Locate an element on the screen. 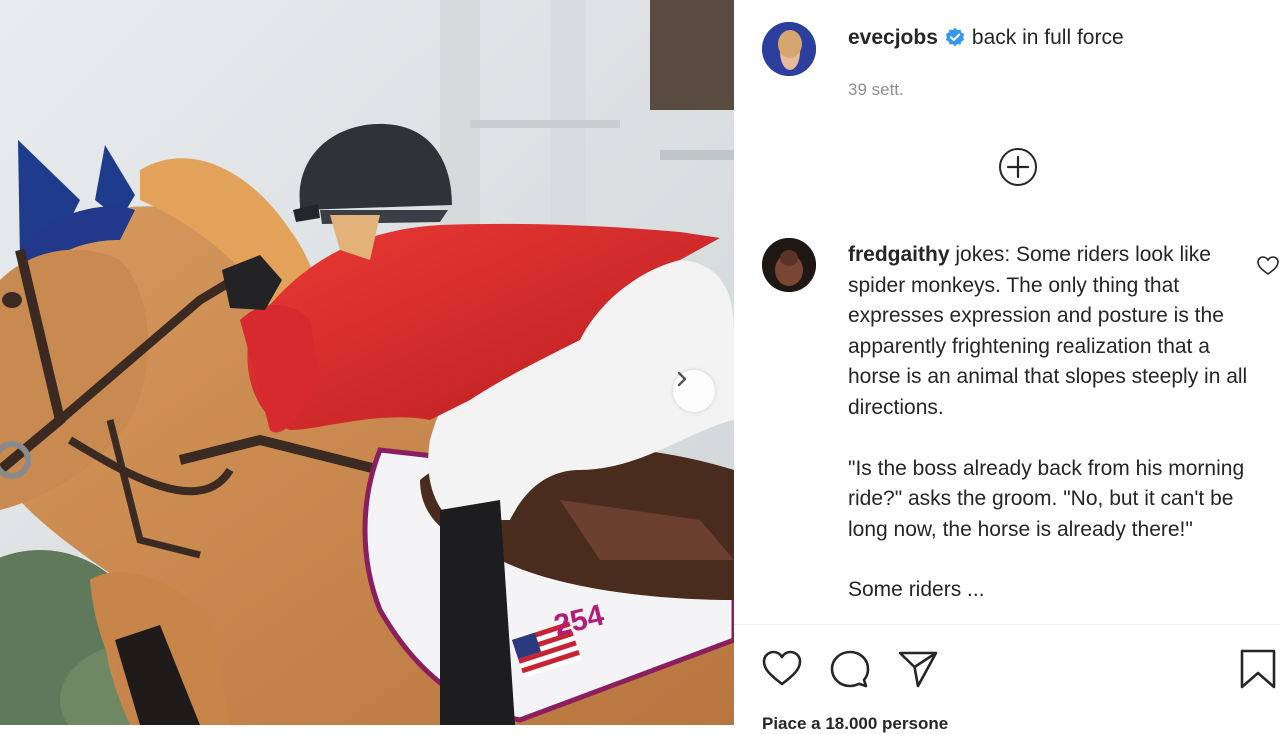 This screenshot has width=1280, height=734. save-button is located at coordinates (1258, 669).